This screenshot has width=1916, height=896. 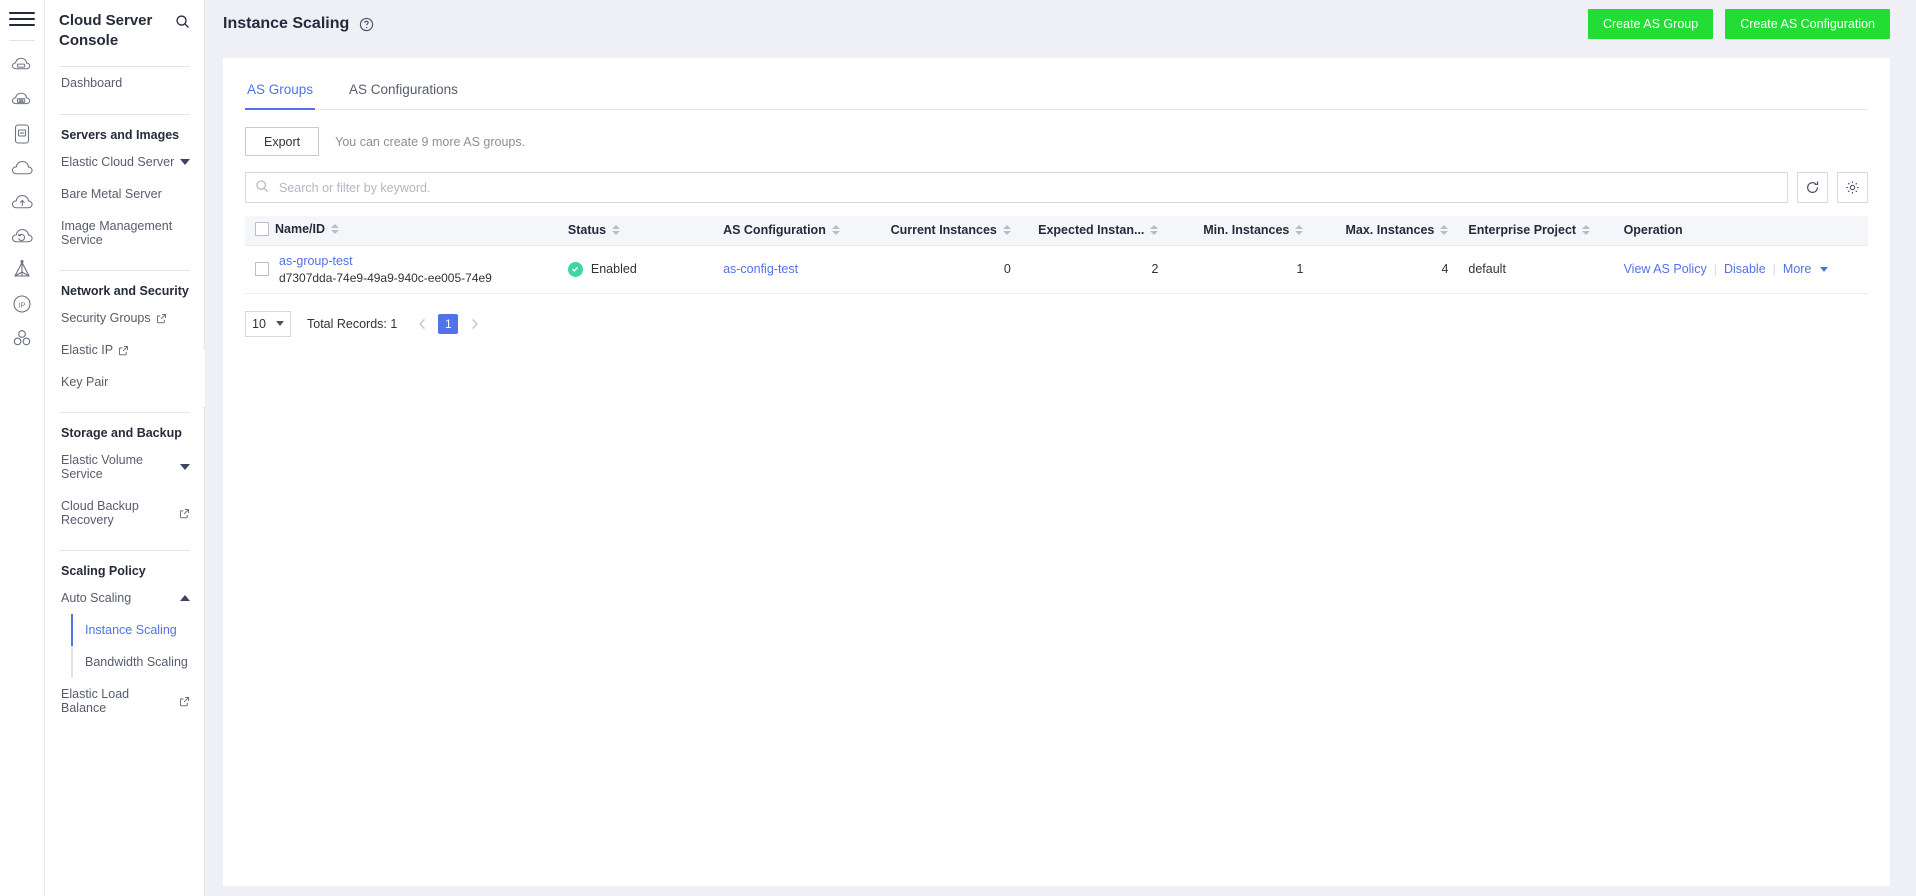 I want to click on search-box, so click(x=1016, y=187).